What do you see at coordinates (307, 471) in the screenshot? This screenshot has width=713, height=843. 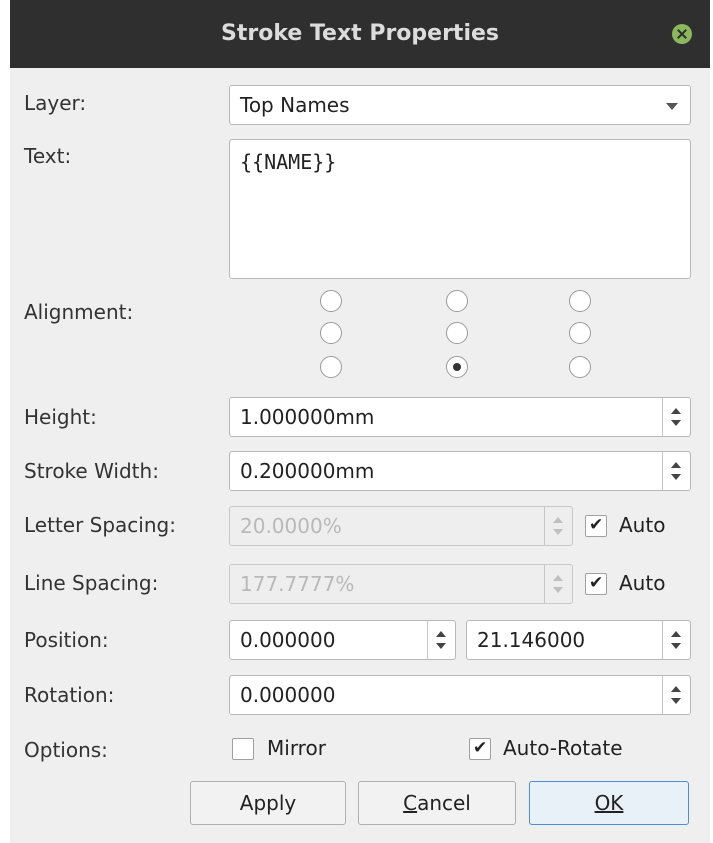 I see `stroke-width-value: 0.200000mm` at bounding box center [307, 471].